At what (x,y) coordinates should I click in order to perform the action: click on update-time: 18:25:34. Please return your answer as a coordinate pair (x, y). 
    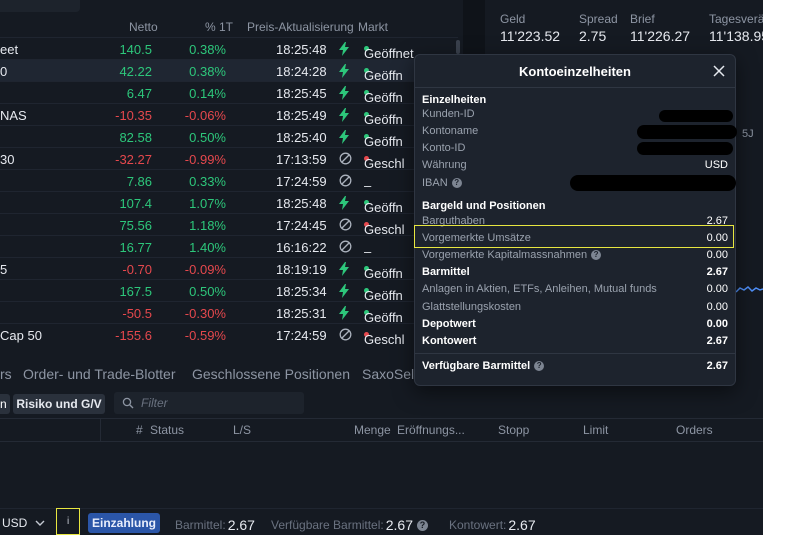
    Looking at the image, I should click on (301, 291).